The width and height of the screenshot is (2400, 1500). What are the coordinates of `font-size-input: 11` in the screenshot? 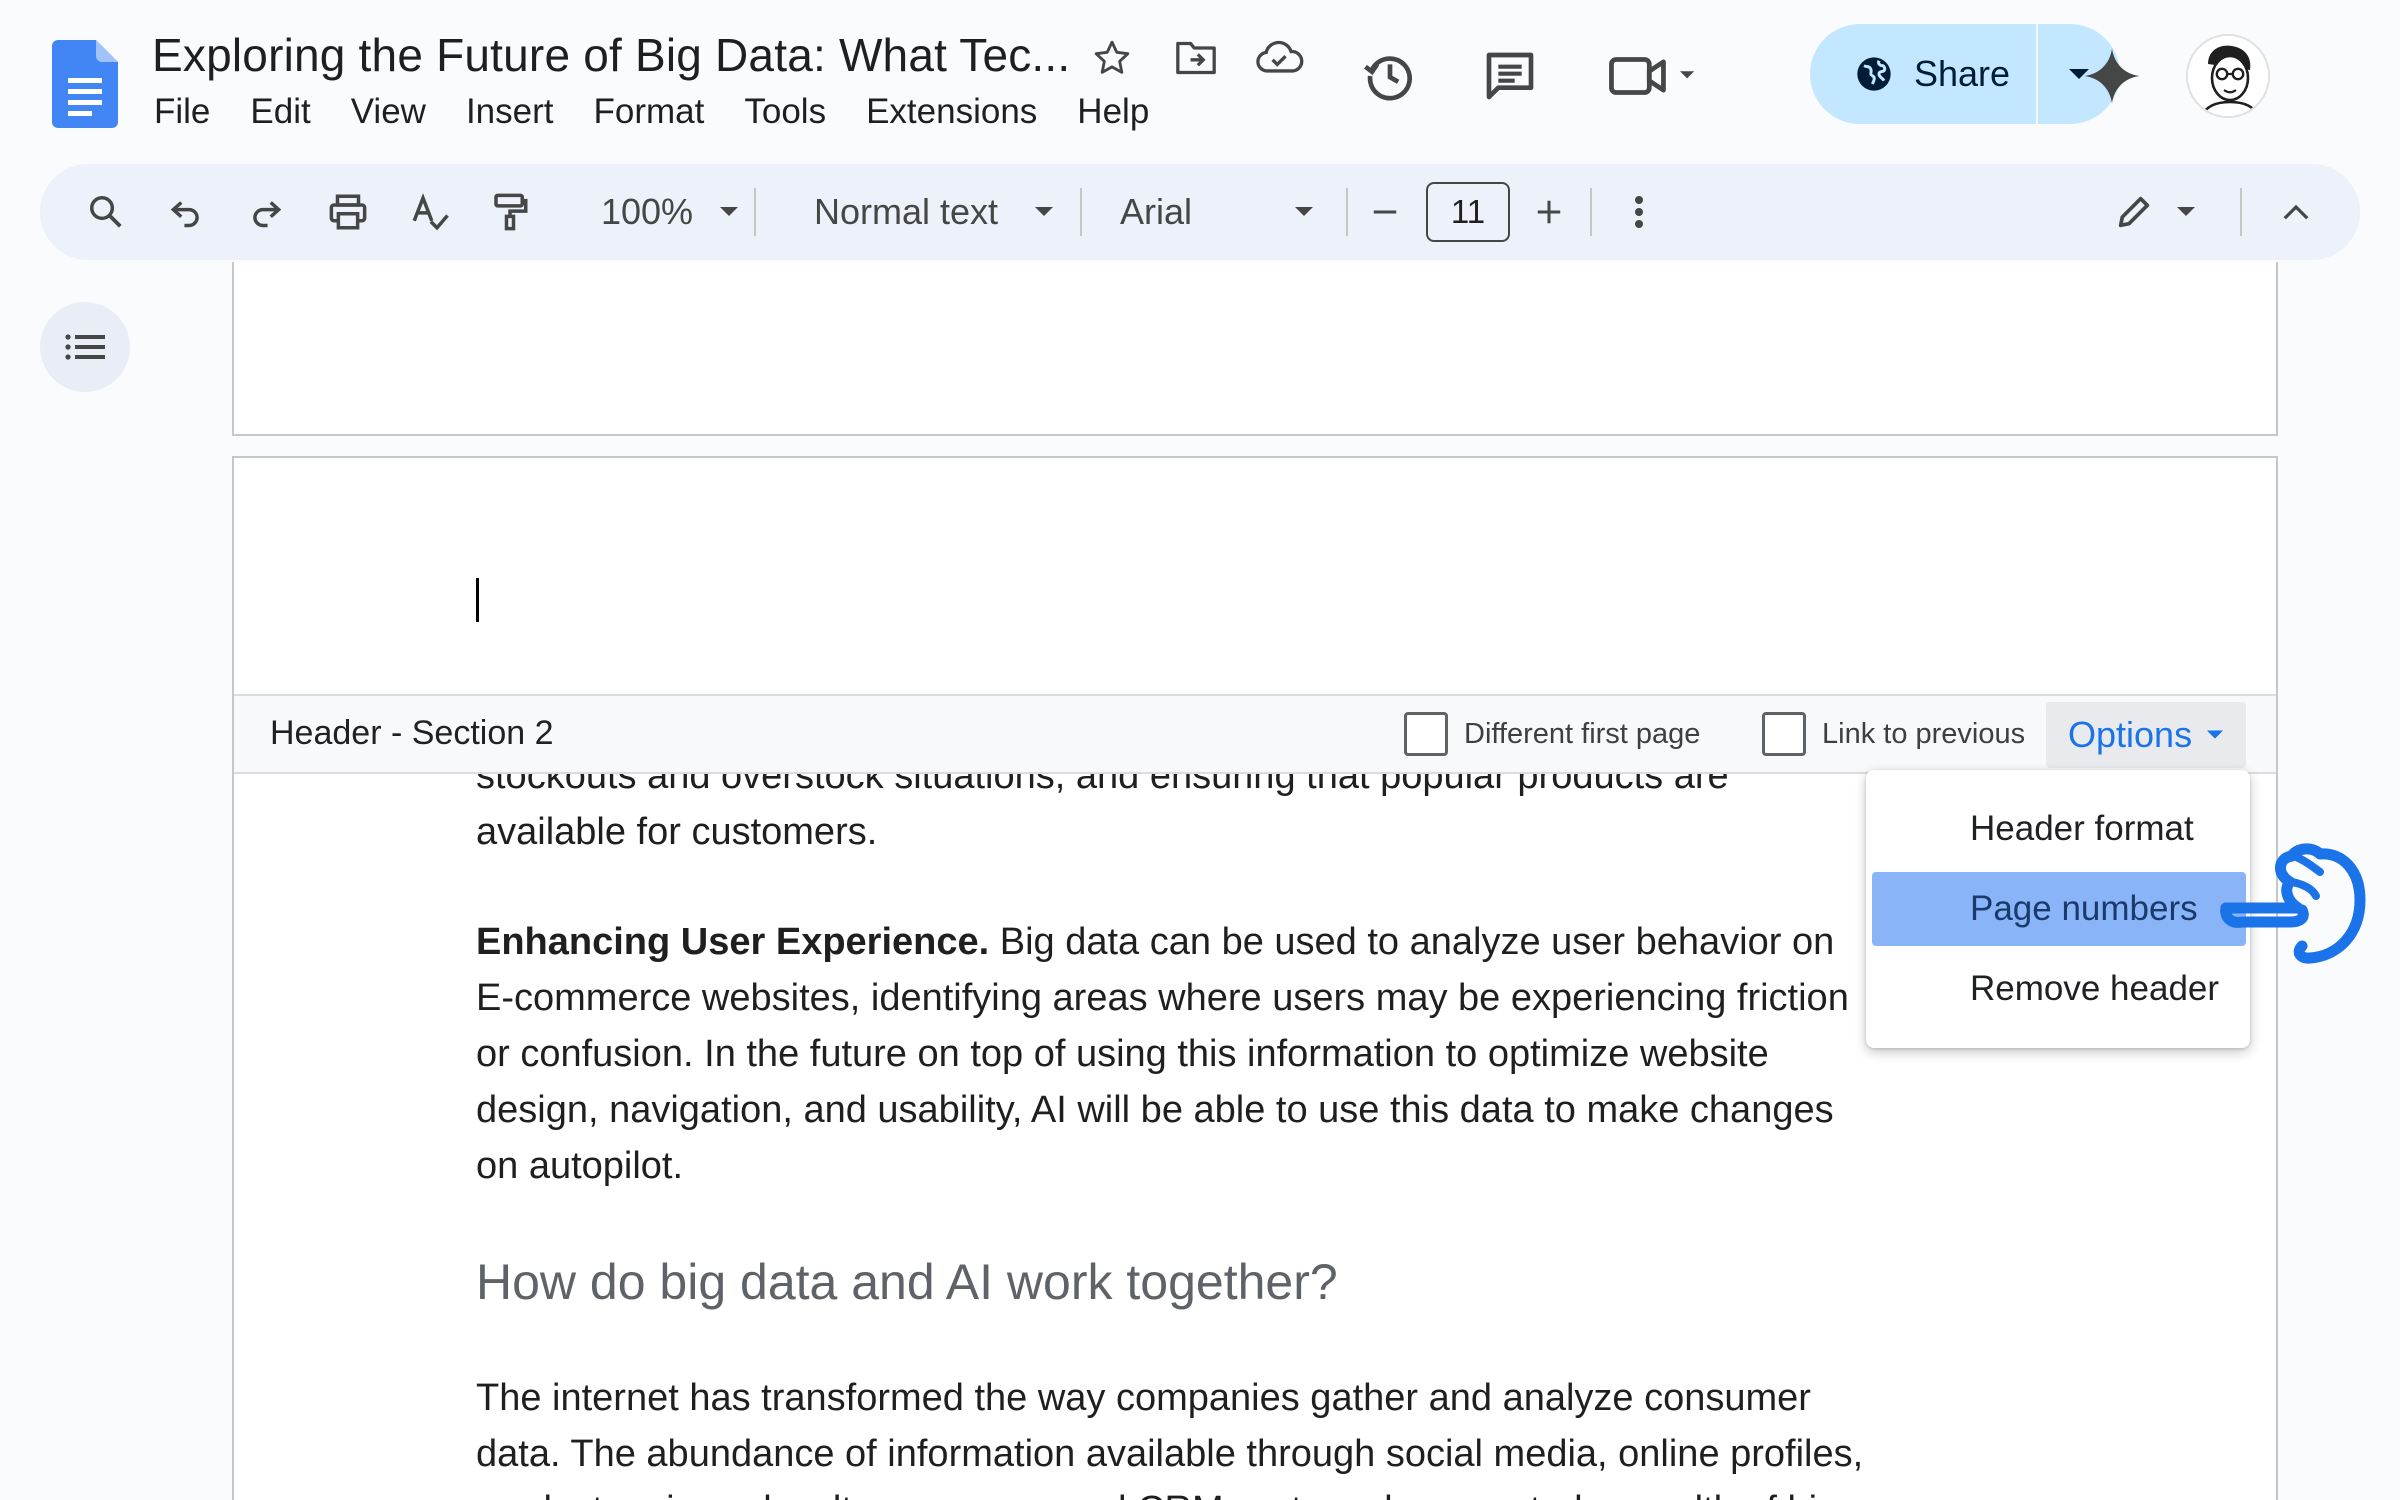 It's located at (1468, 212).